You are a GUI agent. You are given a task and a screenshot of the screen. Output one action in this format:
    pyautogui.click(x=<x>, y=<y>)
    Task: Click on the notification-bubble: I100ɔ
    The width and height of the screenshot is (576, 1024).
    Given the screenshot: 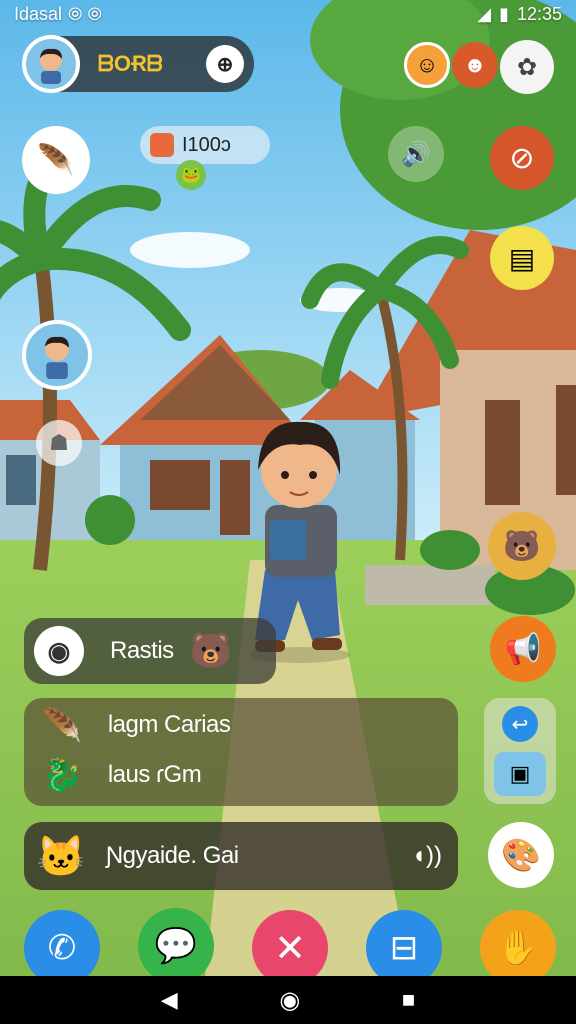 What is the action you would take?
    pyautogui.click(x=205, y=145)
    